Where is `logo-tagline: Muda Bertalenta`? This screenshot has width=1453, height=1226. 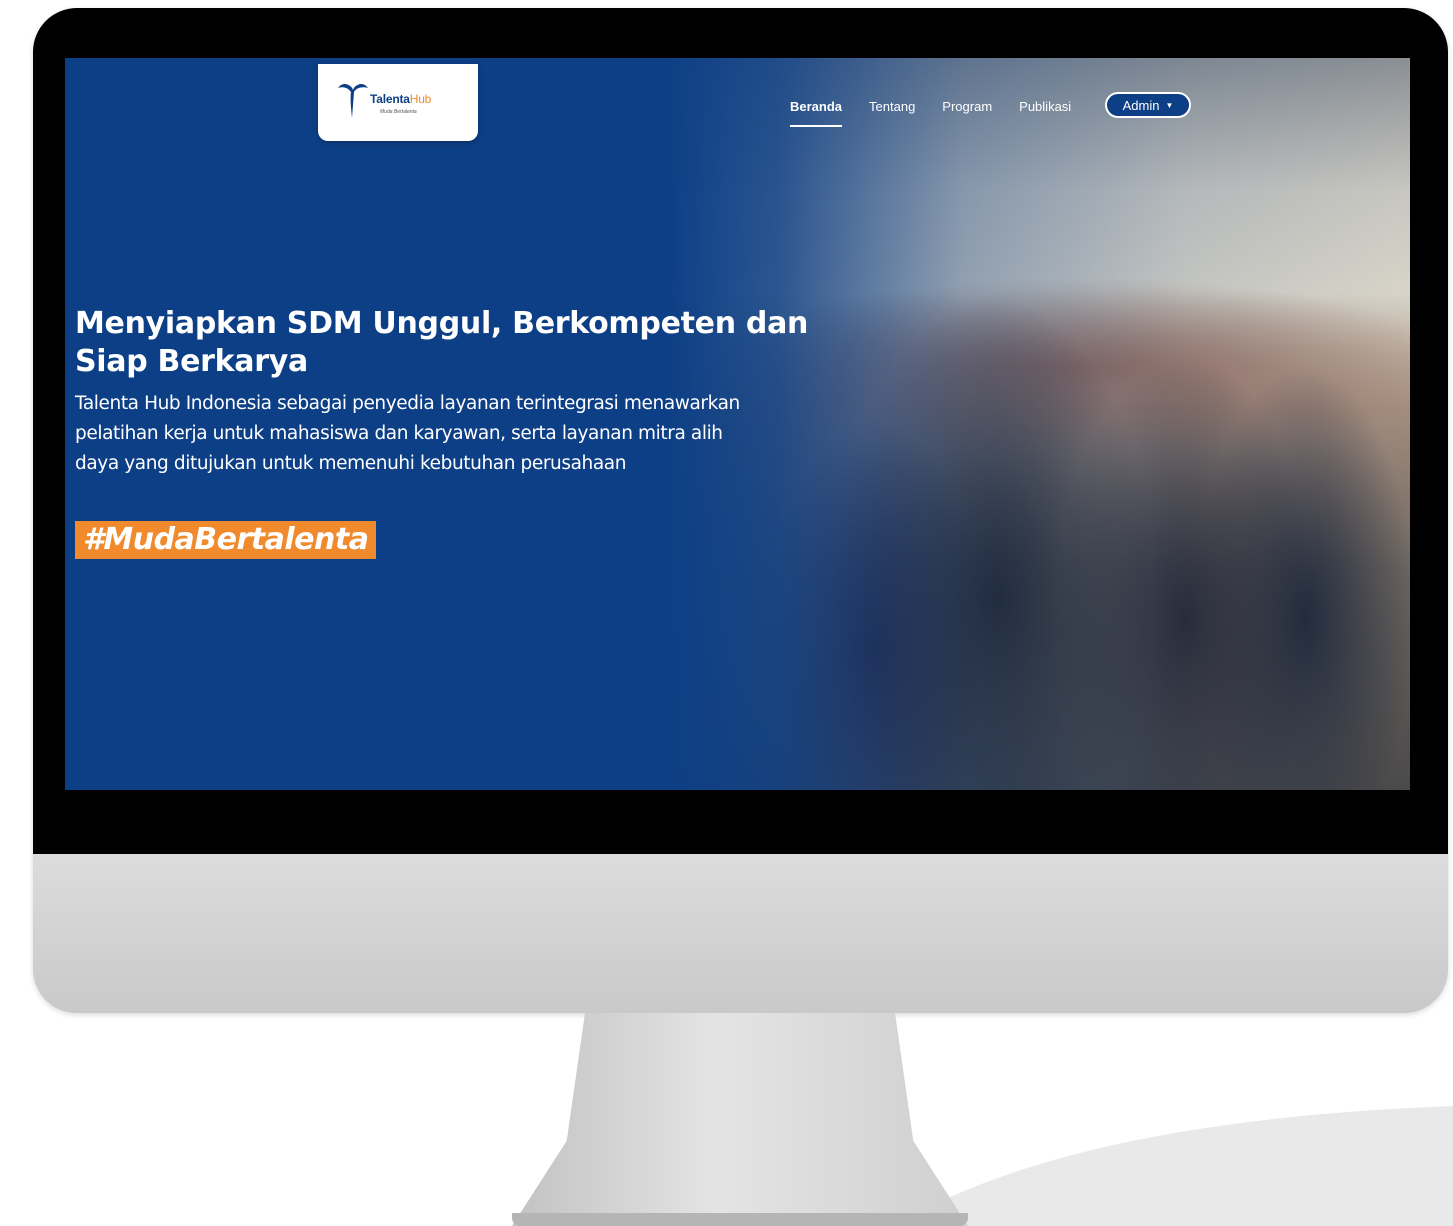
logo-tagline: Muda Bertalenta is located at coordinates (398, 112).